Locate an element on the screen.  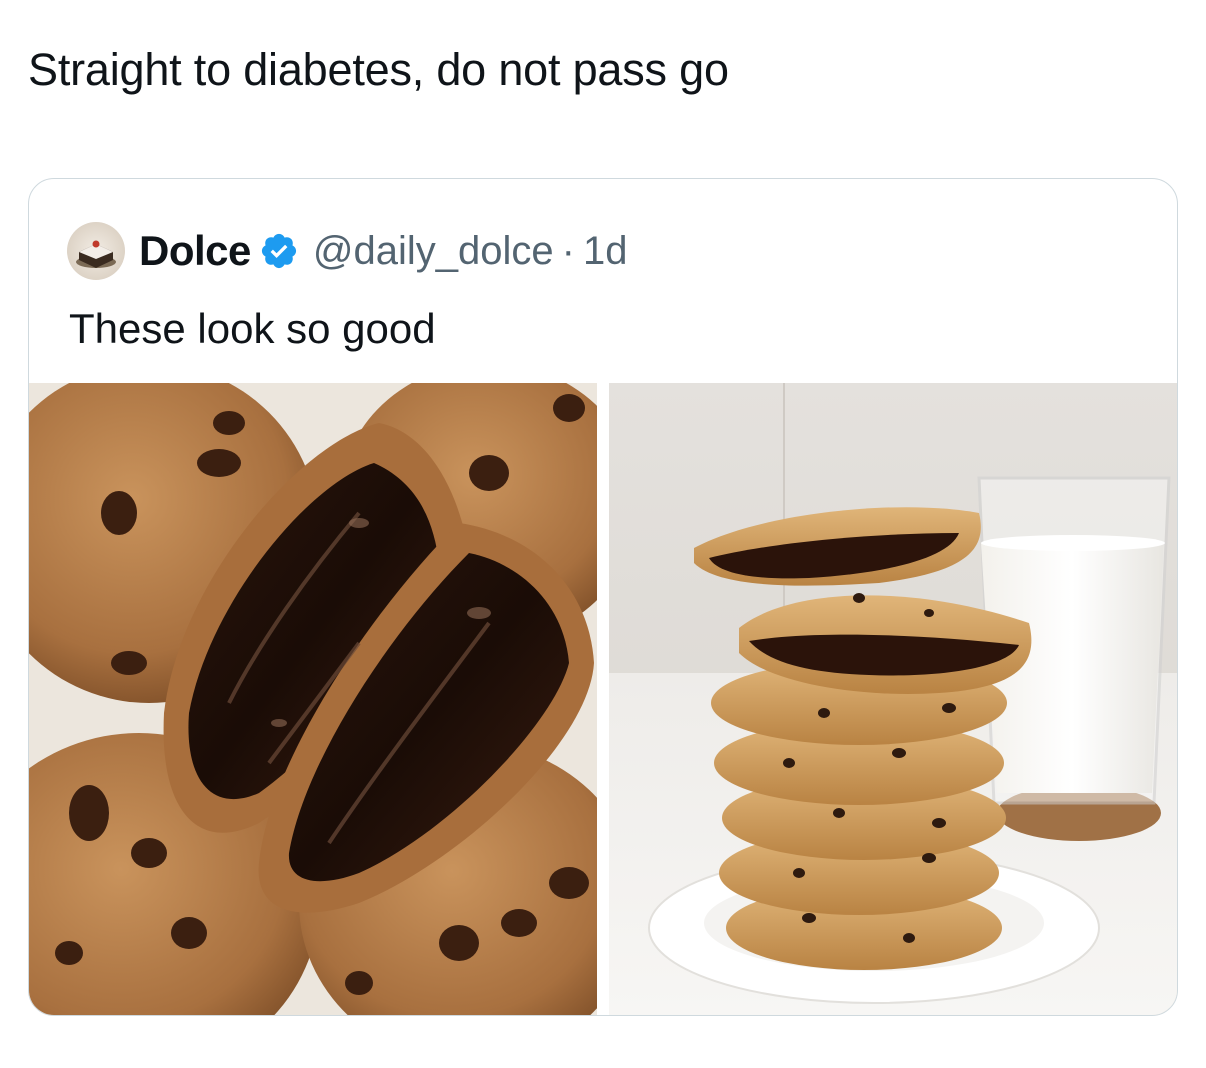
timestamp: 1d is located at coordinates (605, 251).